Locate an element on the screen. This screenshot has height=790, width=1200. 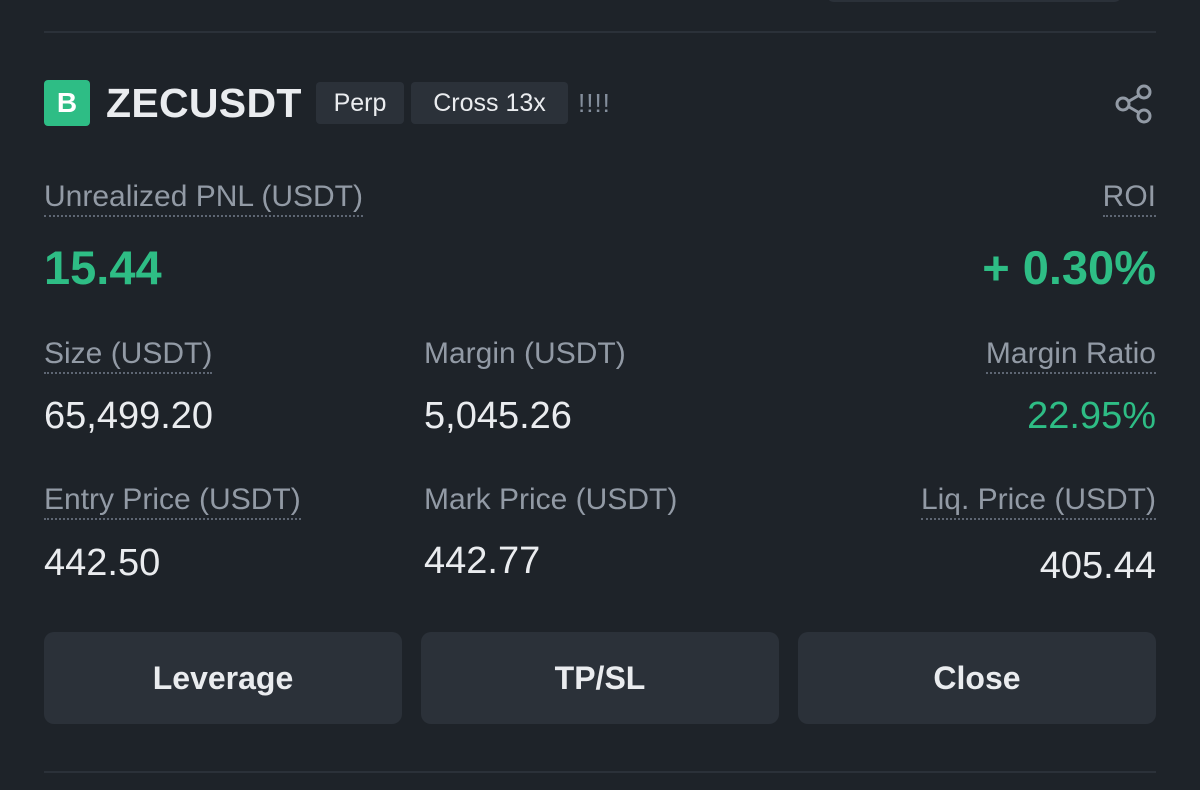
roi-value: + 0.30% is located at coordinates (1069, 267).